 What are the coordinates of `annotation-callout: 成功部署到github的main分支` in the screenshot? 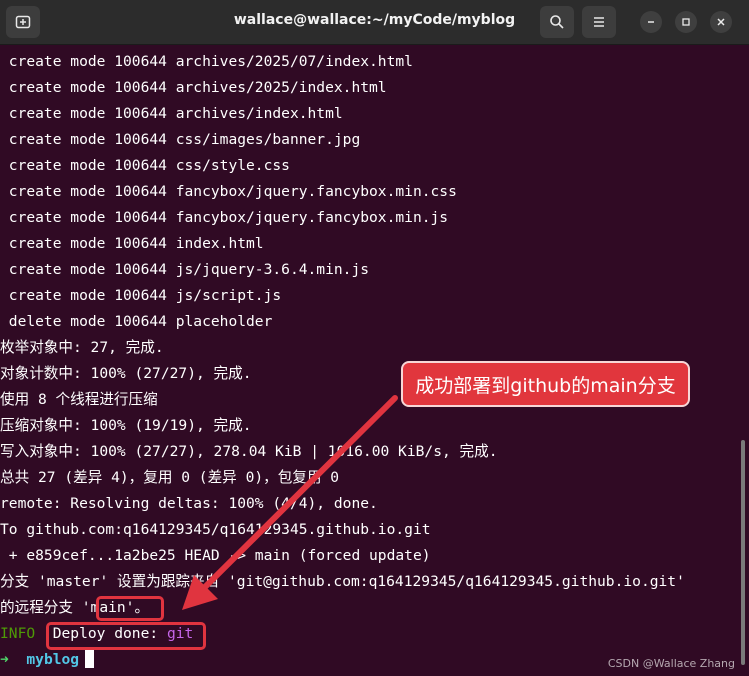 It's located at (545, 384).